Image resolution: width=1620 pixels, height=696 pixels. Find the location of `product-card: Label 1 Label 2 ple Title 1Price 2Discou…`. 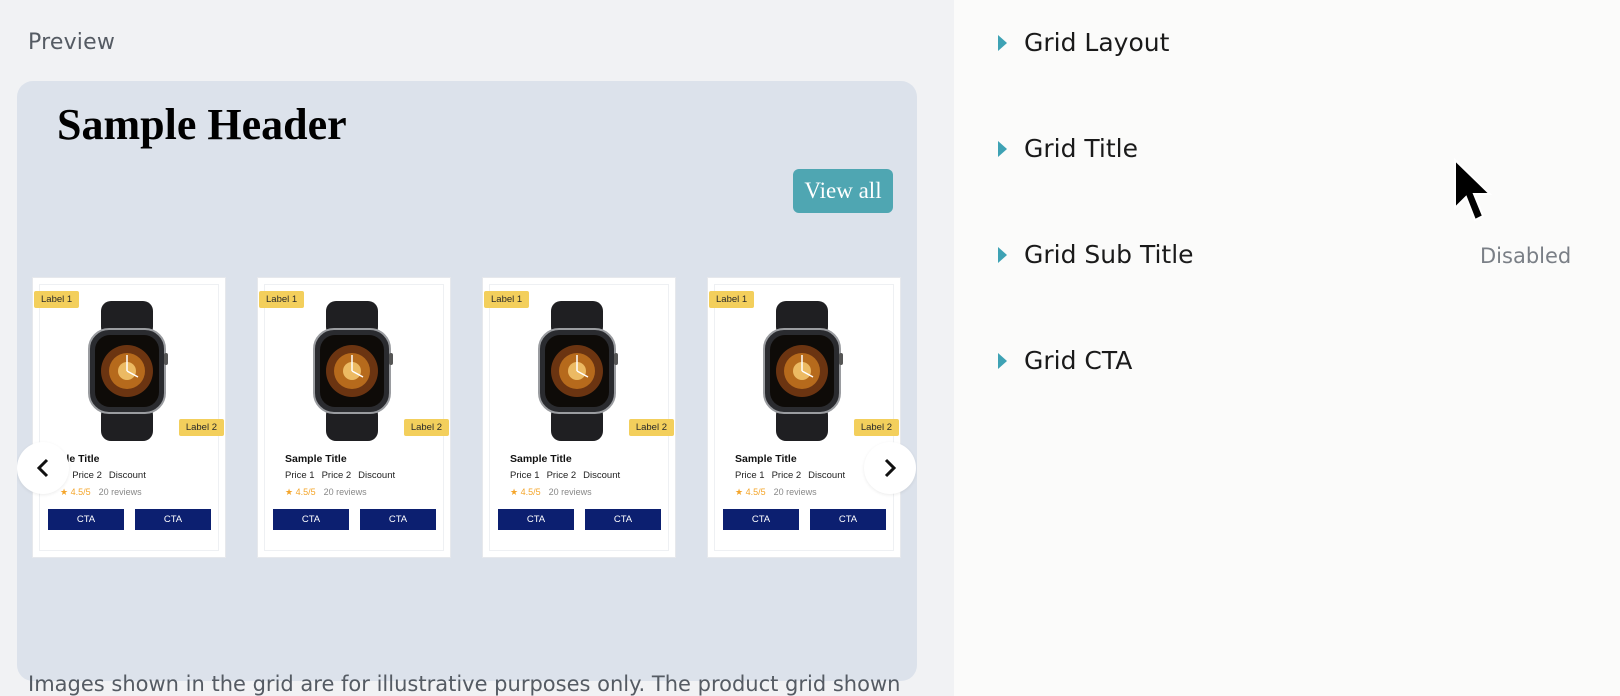

product-card: Label 1 Label 2 ple Title 1Price 2Discou… is located at coordinates (129, 417).